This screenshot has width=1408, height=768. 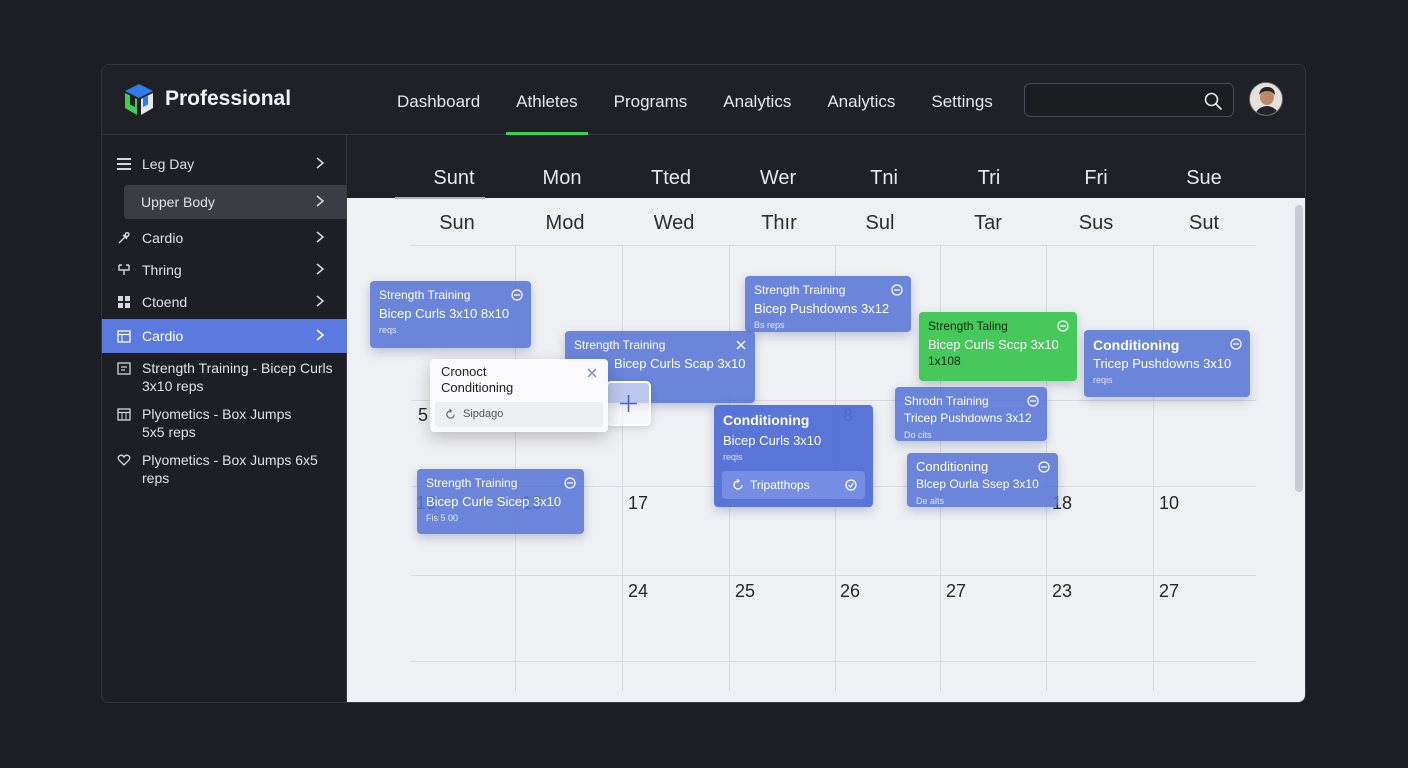 What do you see at coordinates (968, 326) in the screenshot?
I see `event-title: Strength Taling` at bounding box center [968, 326].